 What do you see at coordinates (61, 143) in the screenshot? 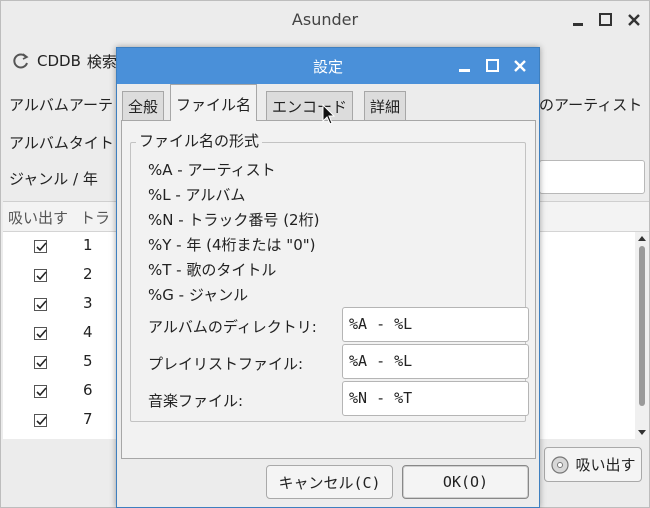
I see `album-title-label: アルバムタイト` at bounding box center [61, 143].